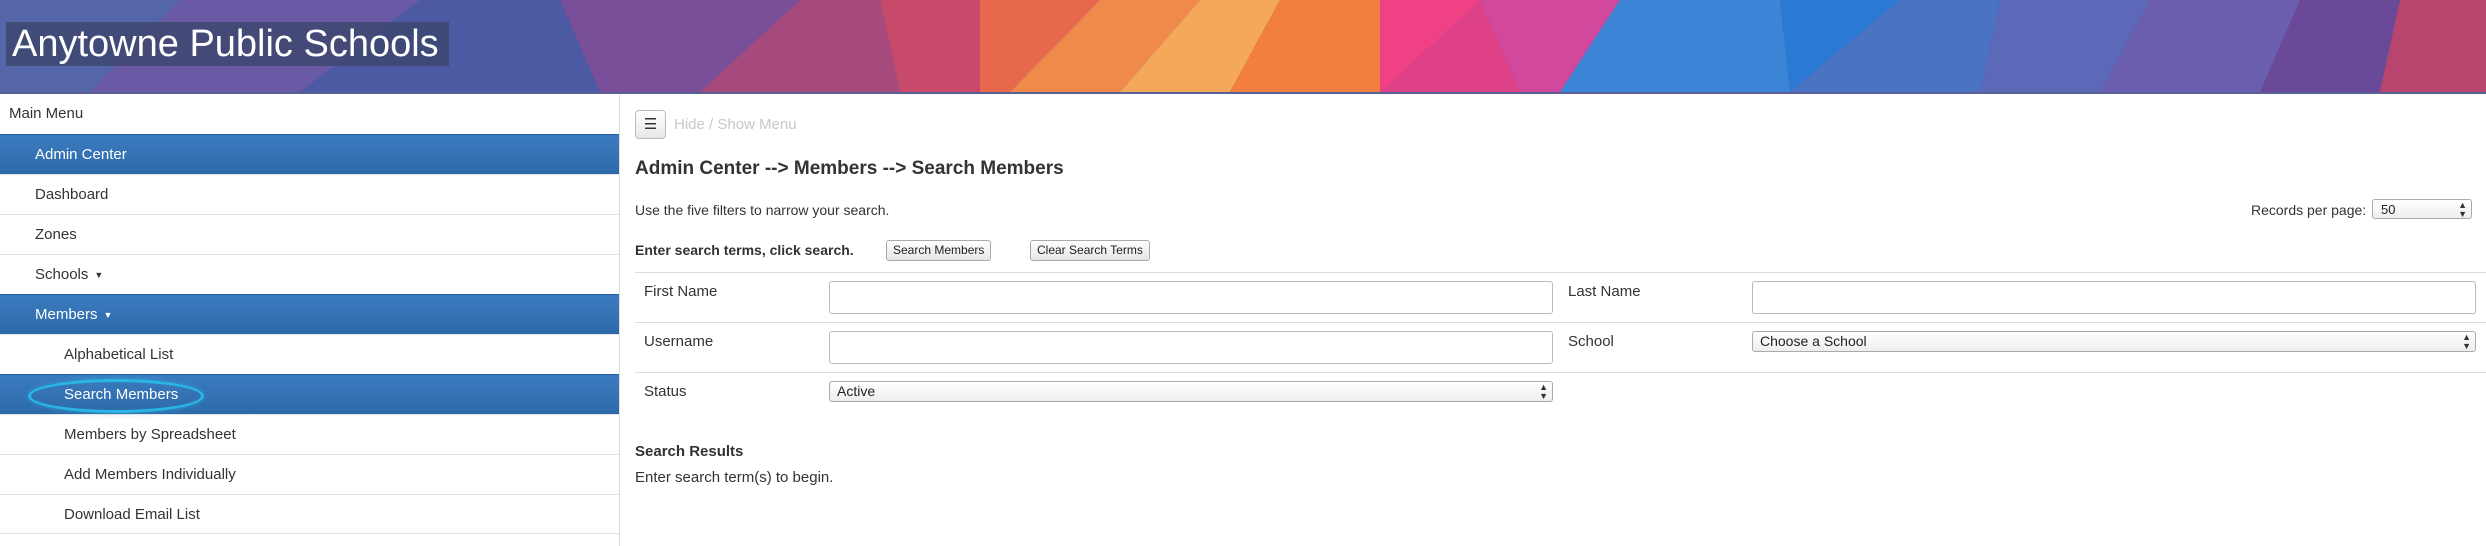 The width and height of the screenshot is (2486, 546). I want to click on status-select-value: Active, so click(856, 391).